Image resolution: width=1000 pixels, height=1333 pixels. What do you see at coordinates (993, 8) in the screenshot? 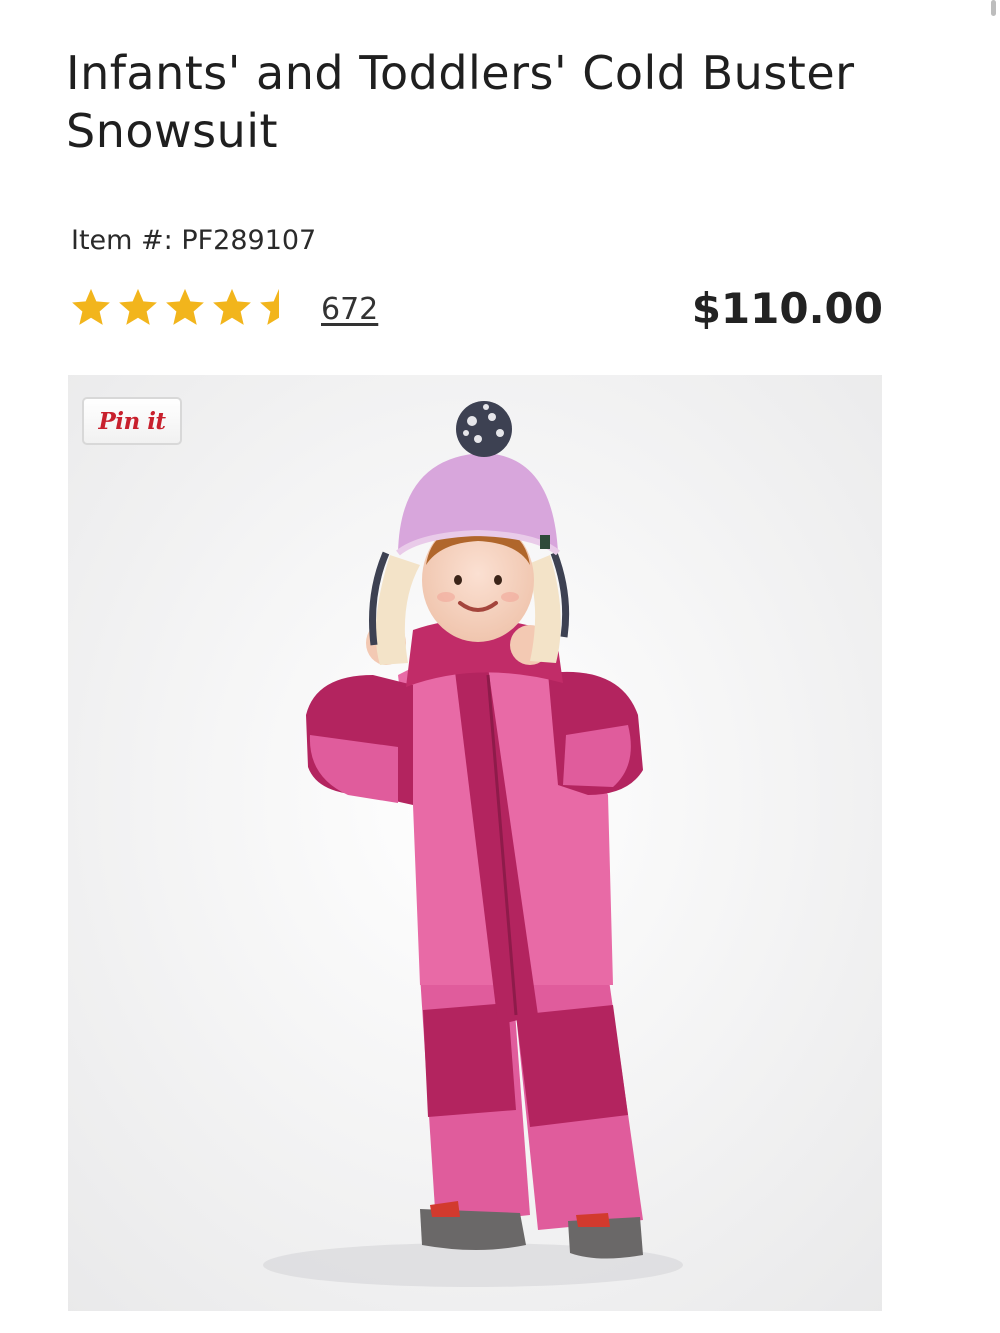
I see `scrollbar-thumb` at bounding box center [993, 8].